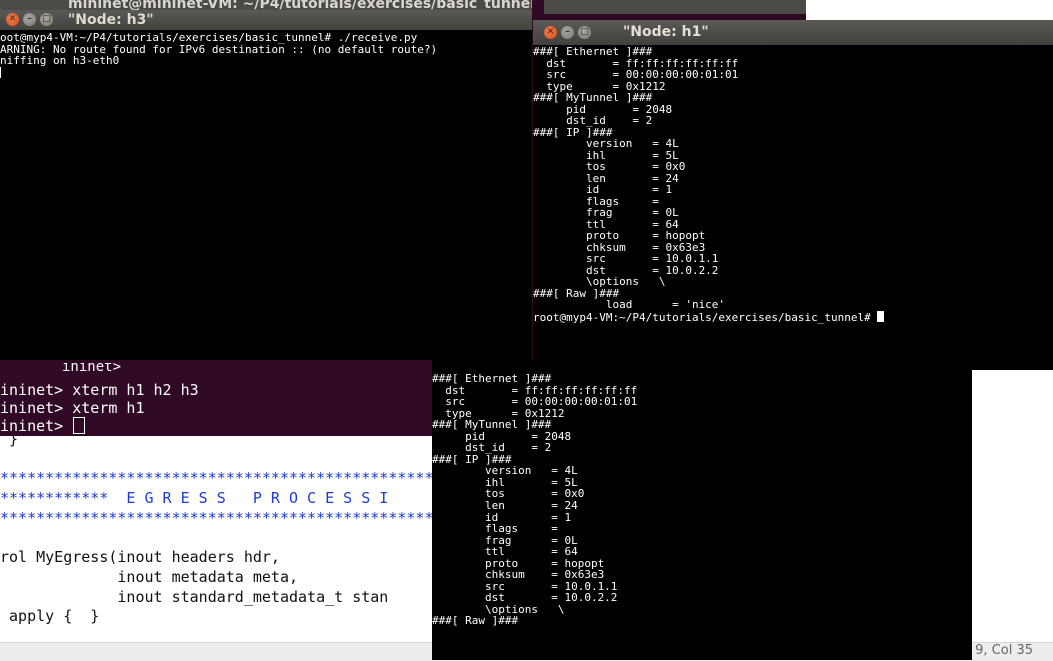 The image size is (1053, 661). I want to click on terminal-line: flags =, so click(495, 529).